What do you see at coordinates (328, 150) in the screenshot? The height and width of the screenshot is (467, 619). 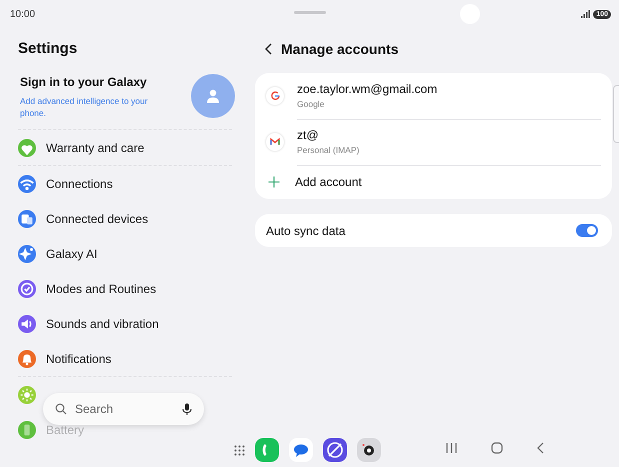 I see `account-type: Personal (IMAP)` at bounding box center [328, 150].